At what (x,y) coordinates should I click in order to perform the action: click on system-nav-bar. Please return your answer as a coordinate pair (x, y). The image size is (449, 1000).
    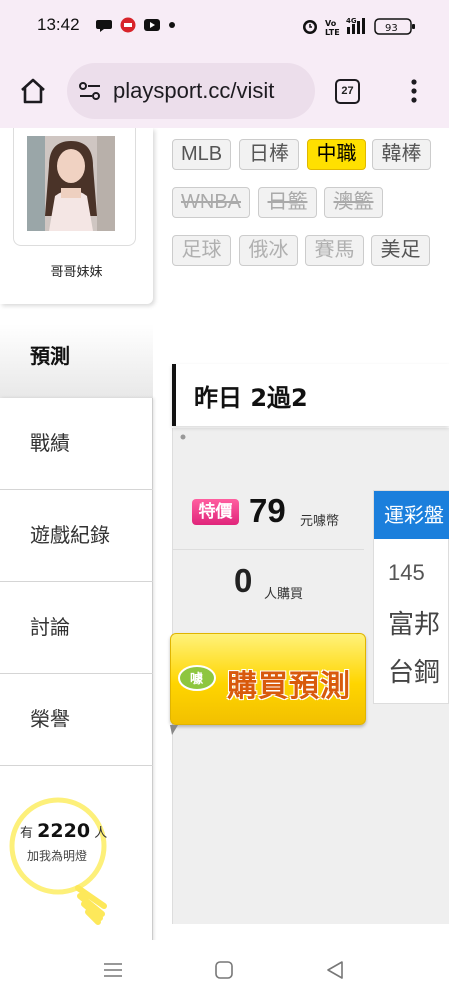
    Looking at the image, I should click on (224, 970).